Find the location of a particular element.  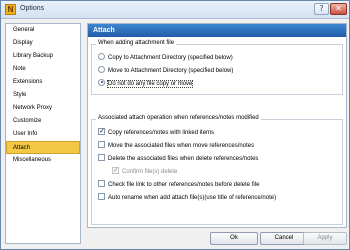

nav-item-network-proxy: Network Proxy is located at coordinates (43, 108).